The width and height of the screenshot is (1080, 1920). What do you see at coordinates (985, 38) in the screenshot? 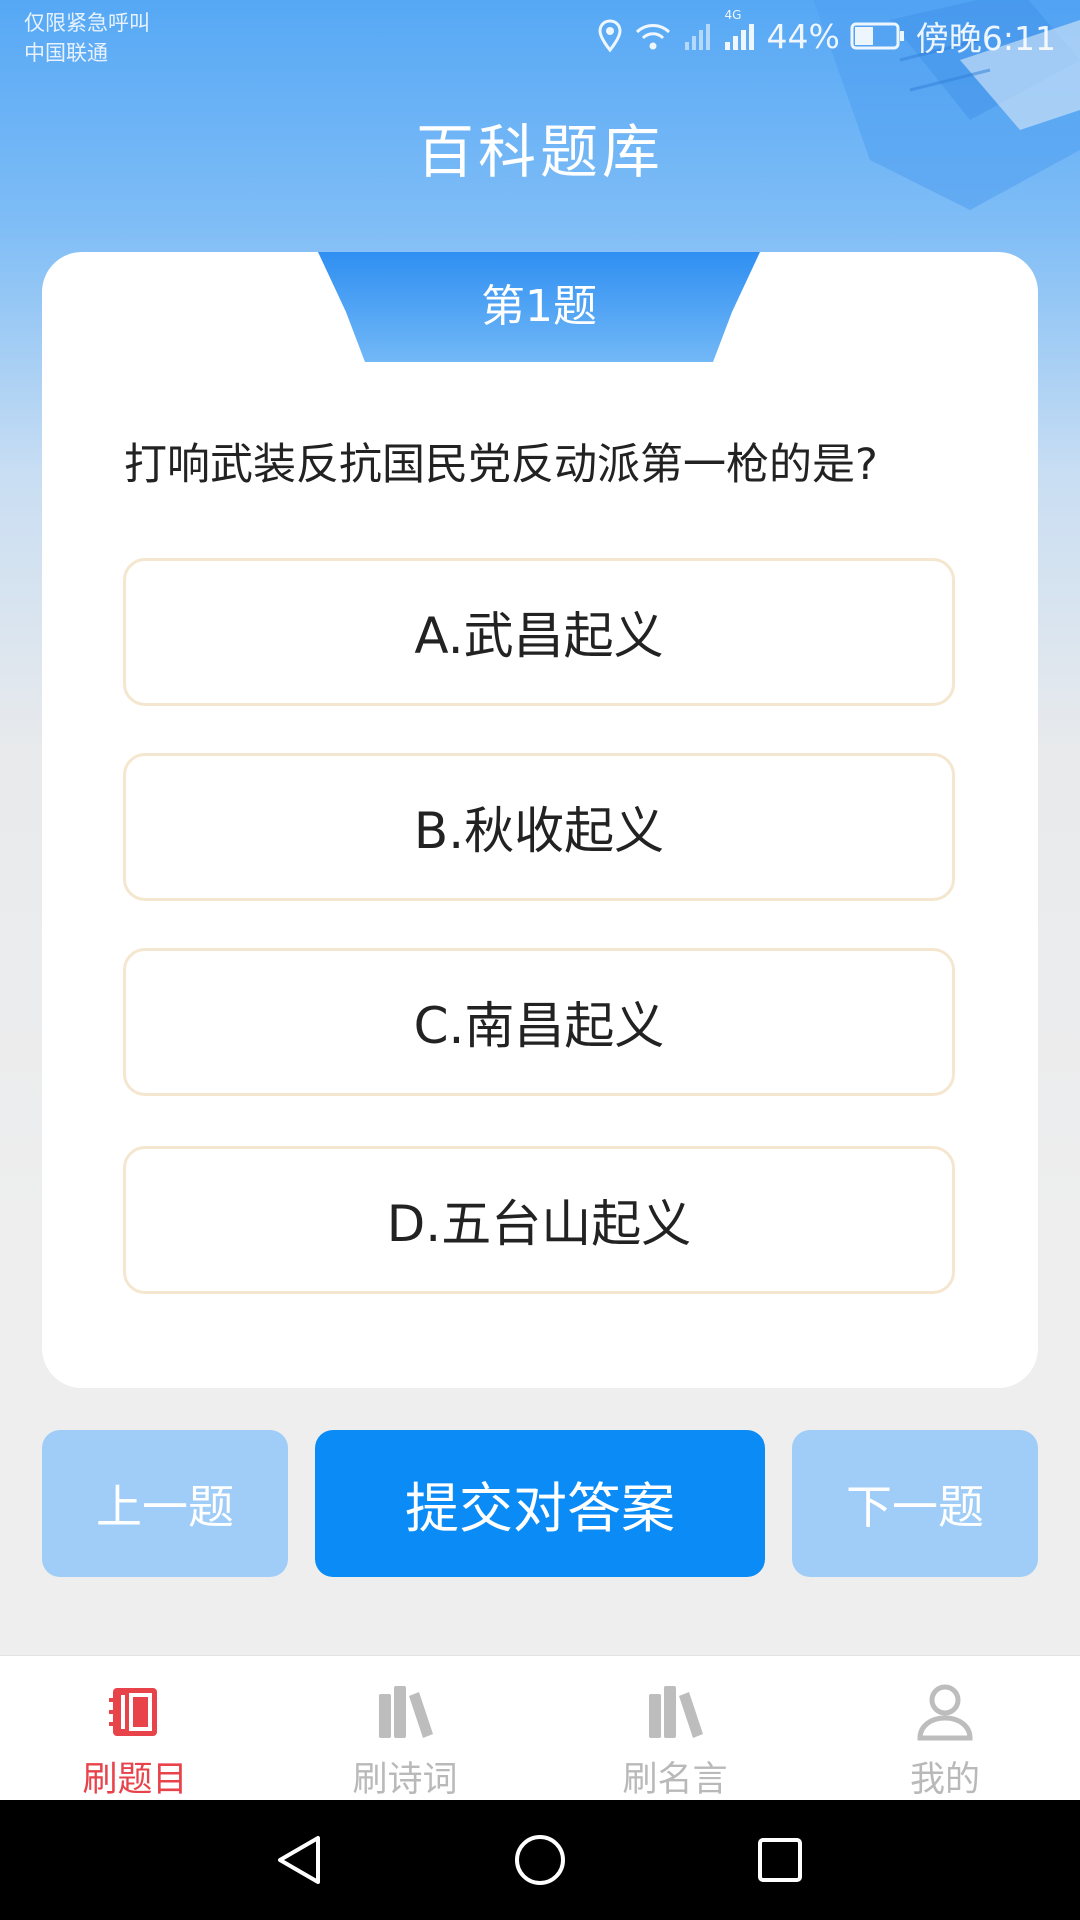
I see `clock: 傍晚6:11` at bounding box center [985, 38].